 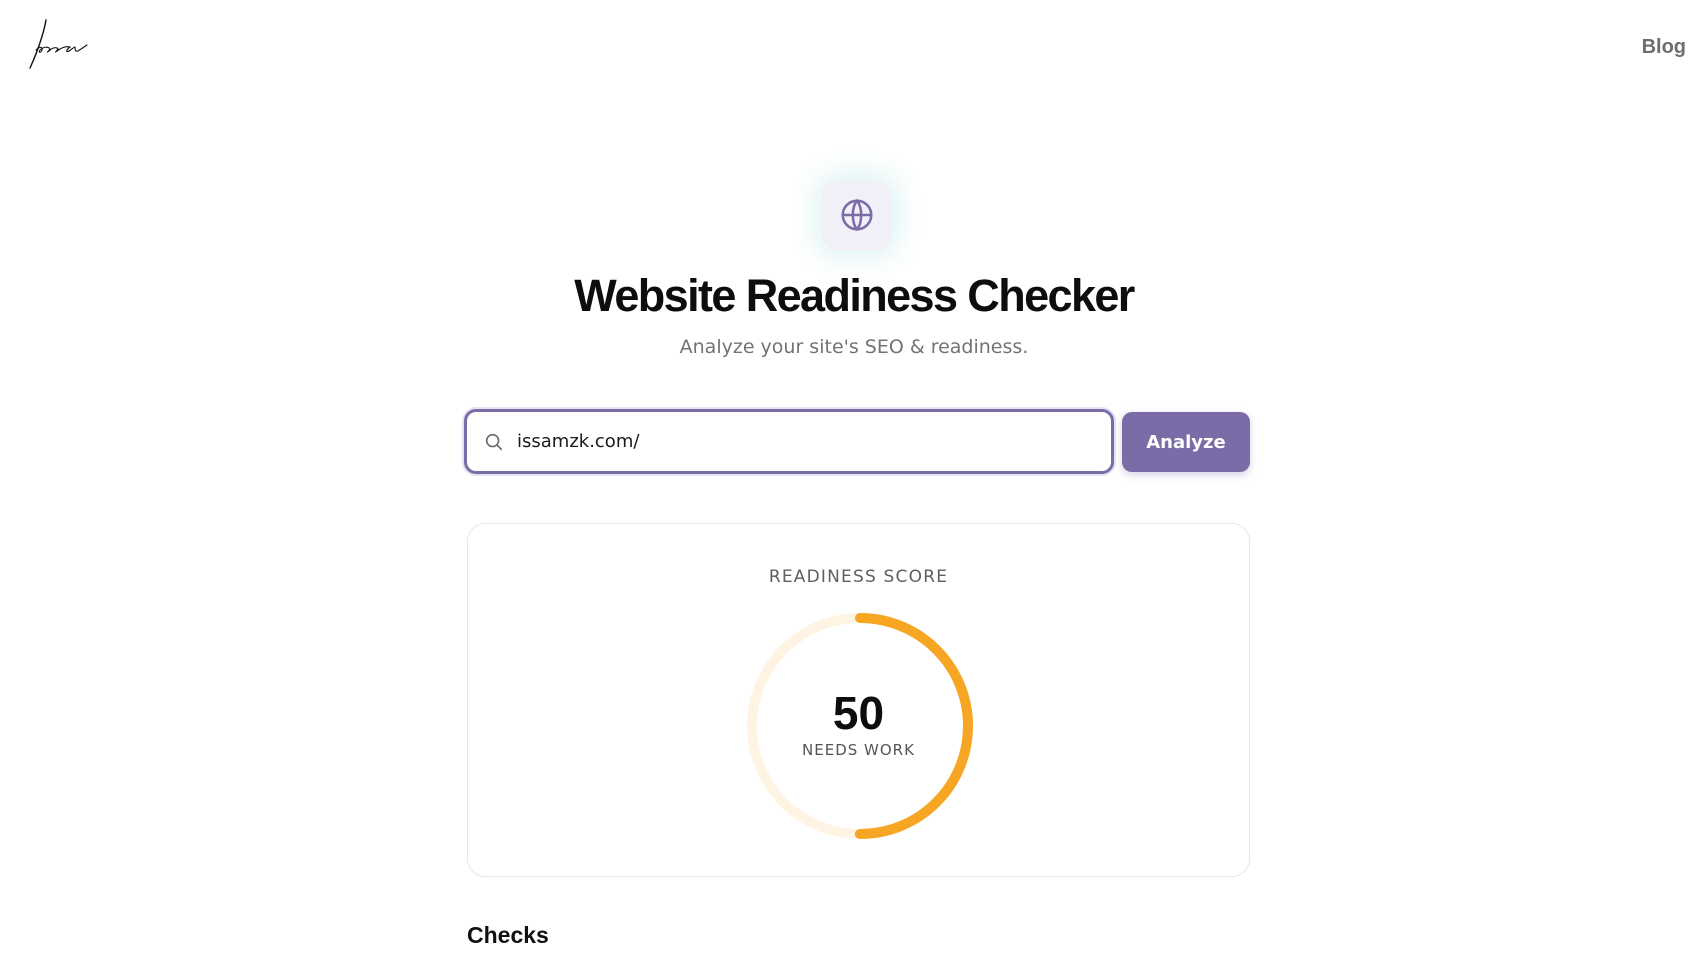 I want to click on url-input, so click(x=807, y=441).